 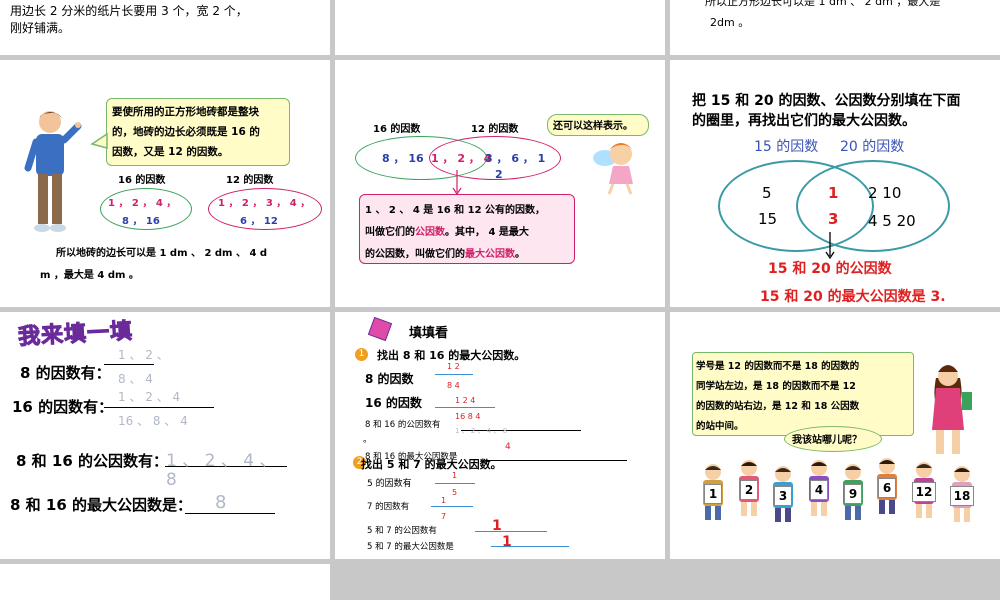 What do you see at coordinates (853, 297) in the screenshot?
I see `gcd-answer: 15 和 20 的最大公因数是 3.` at bounding box center [853, 297].